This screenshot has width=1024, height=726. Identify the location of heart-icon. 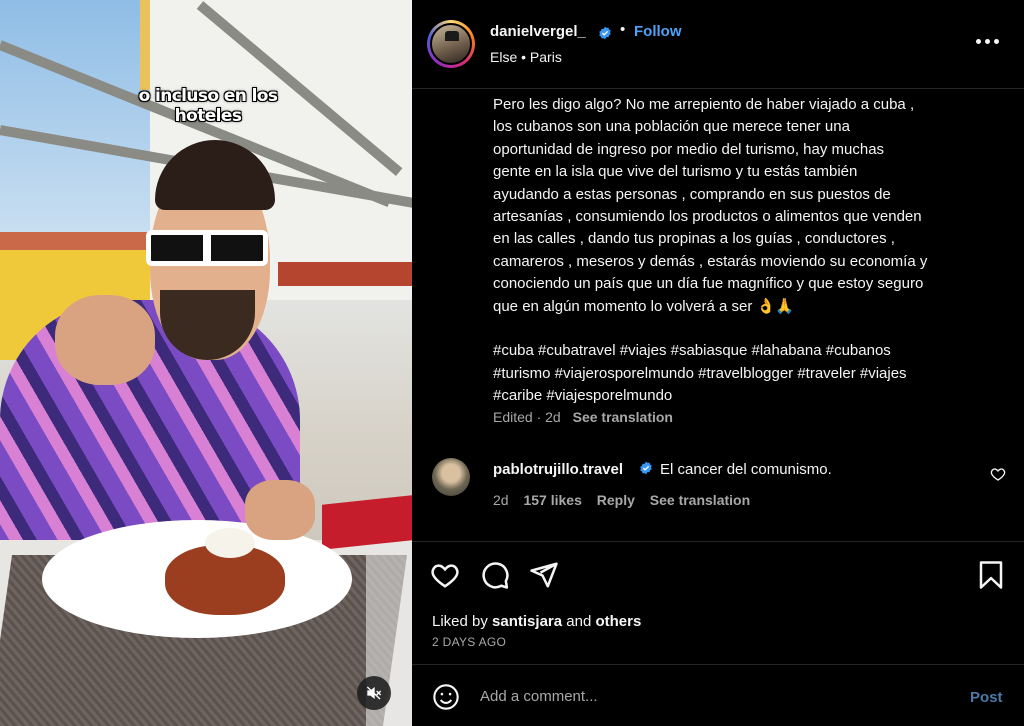
(445, 575).